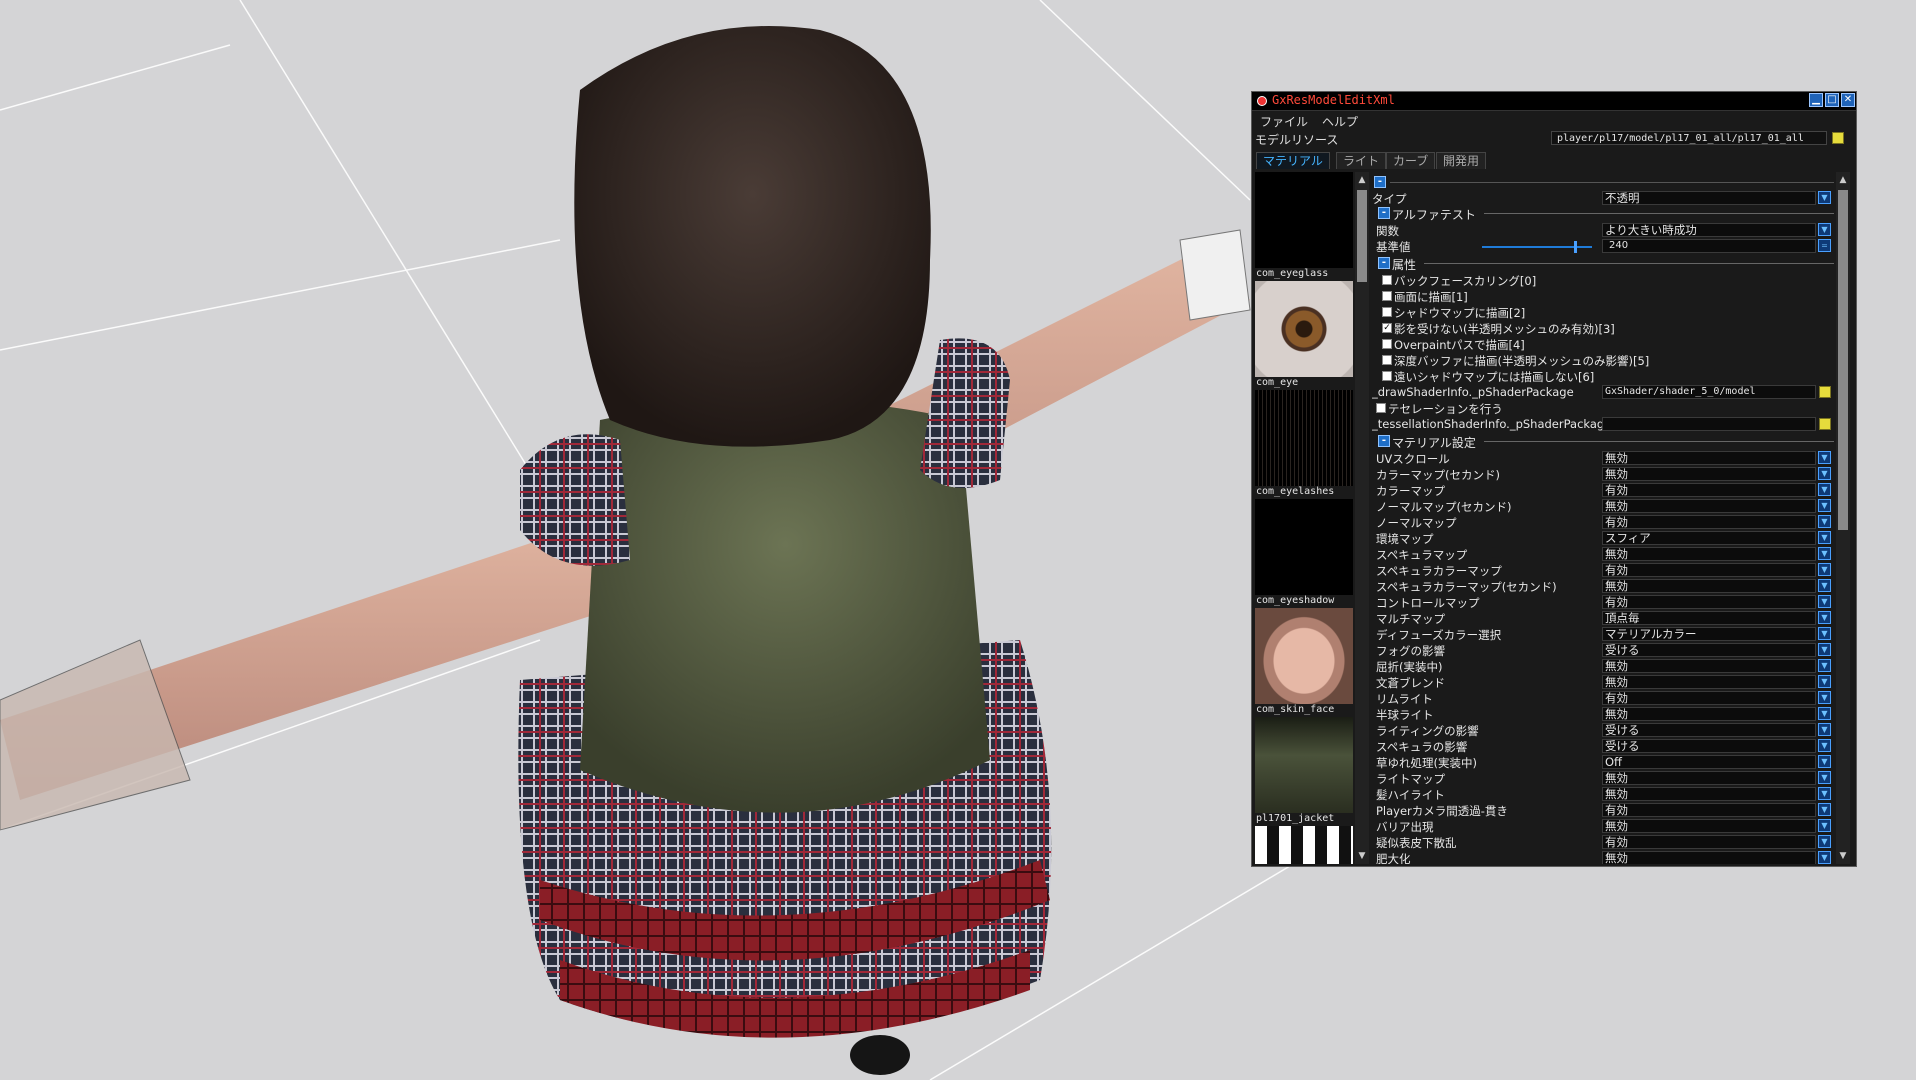  I want to click on property-panel-scrollbar: ▲ ▼, so click(1843, 518).